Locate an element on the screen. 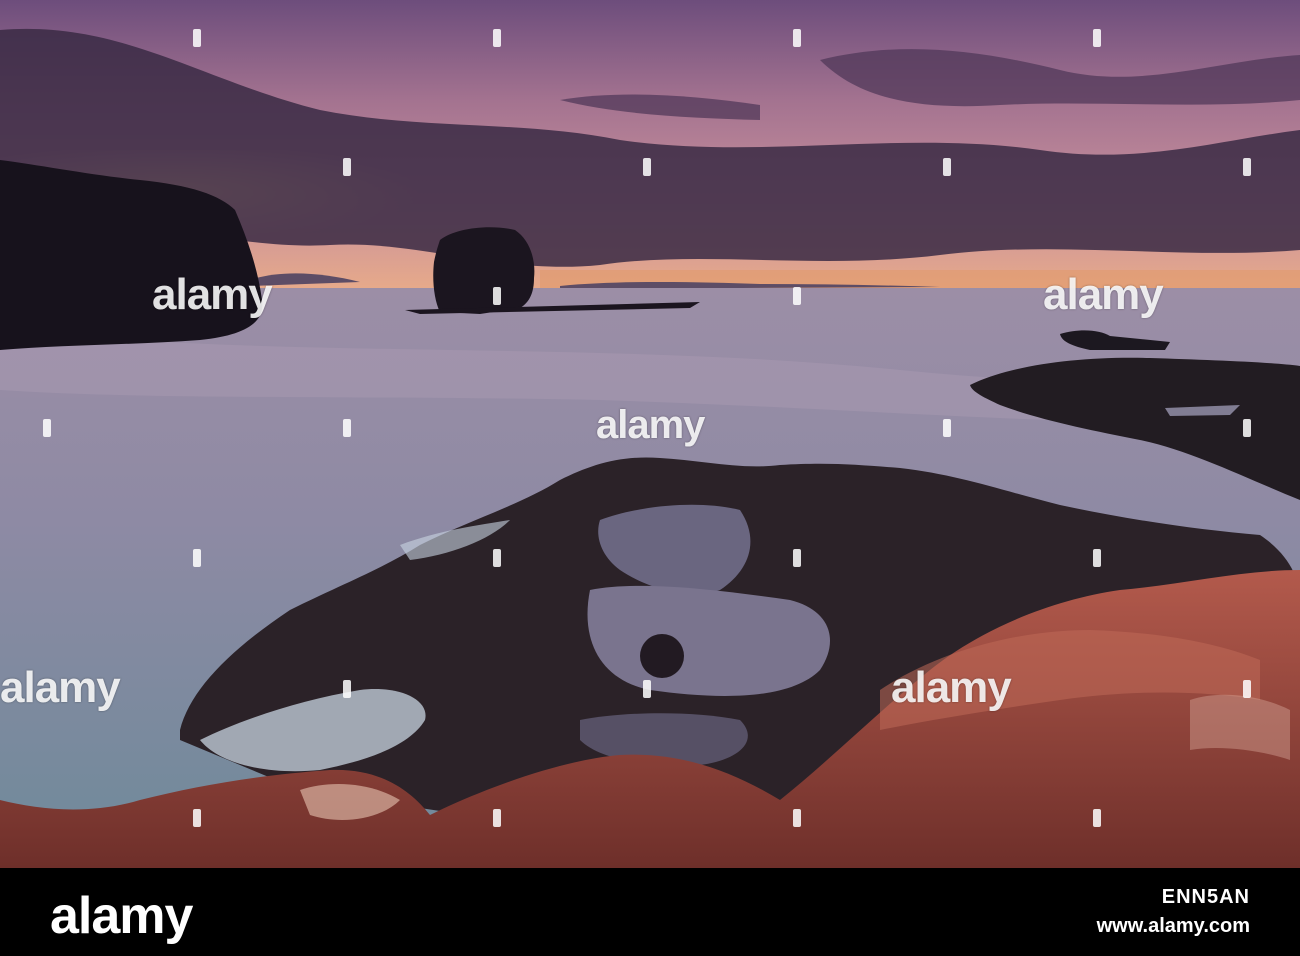  watermark-right: alamy is located at coordinates (1103, 294).